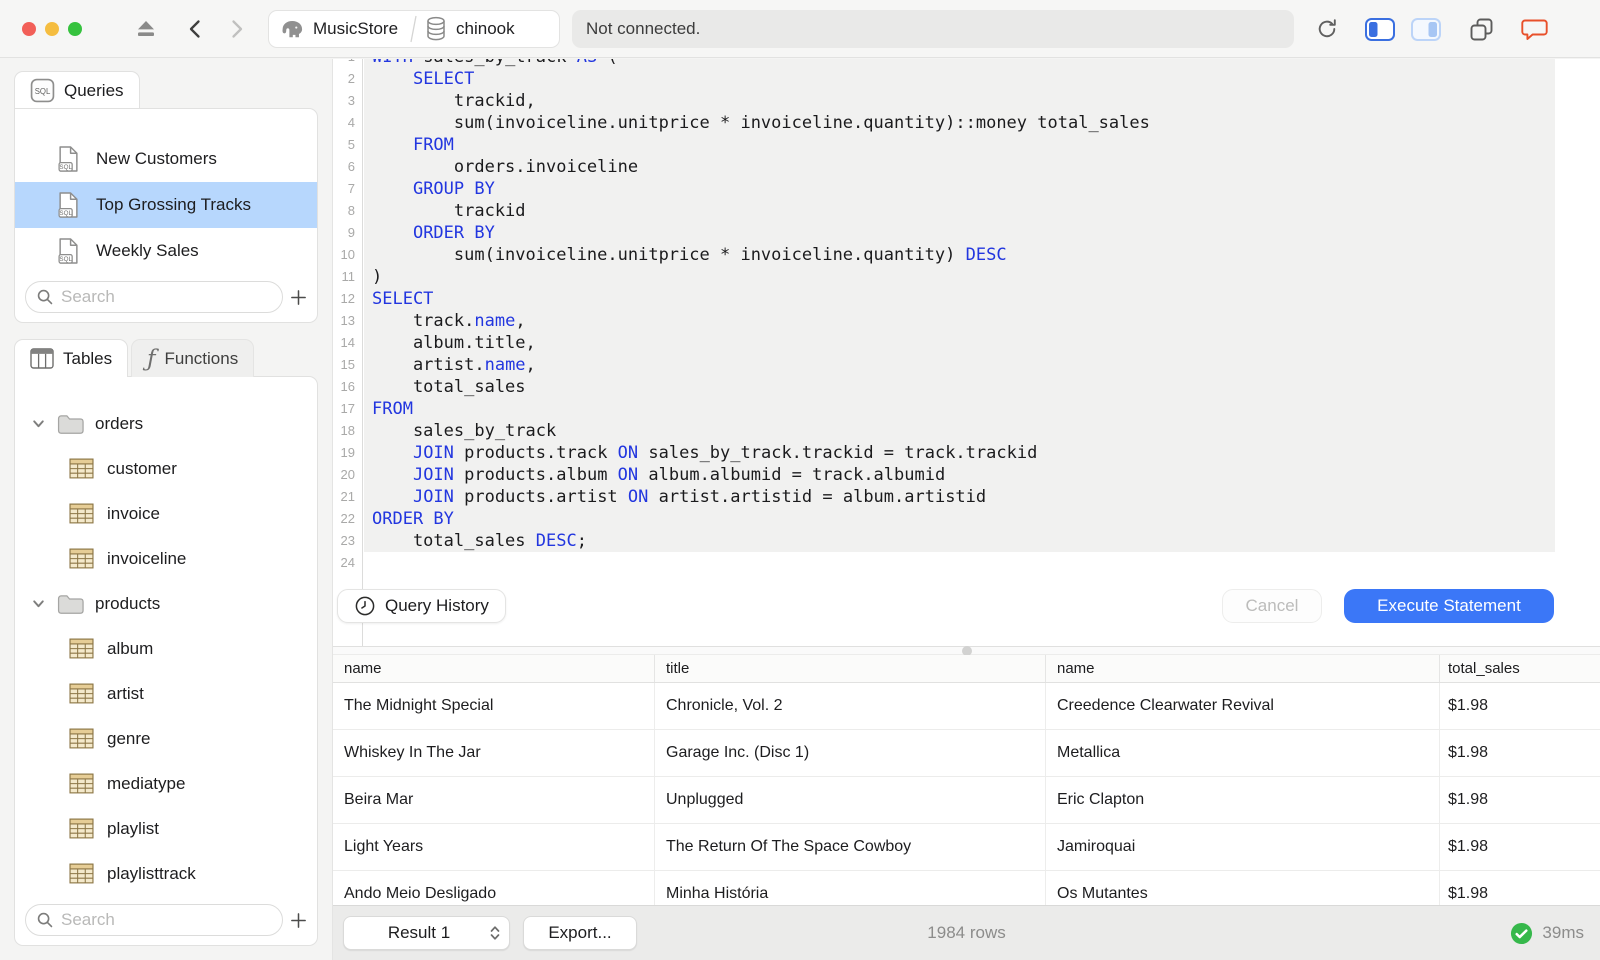 The image size is (1600, 960). I want to click on schema-folder-row: orders, so click(166, 423).